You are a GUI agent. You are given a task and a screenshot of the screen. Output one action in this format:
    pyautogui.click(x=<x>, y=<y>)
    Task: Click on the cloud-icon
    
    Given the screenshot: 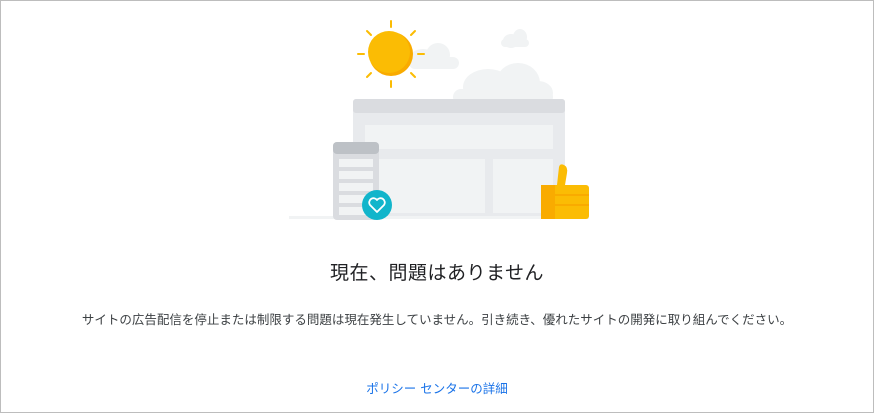 What is the action you would take?
    pyautogui.click(x=481, y=67)
    